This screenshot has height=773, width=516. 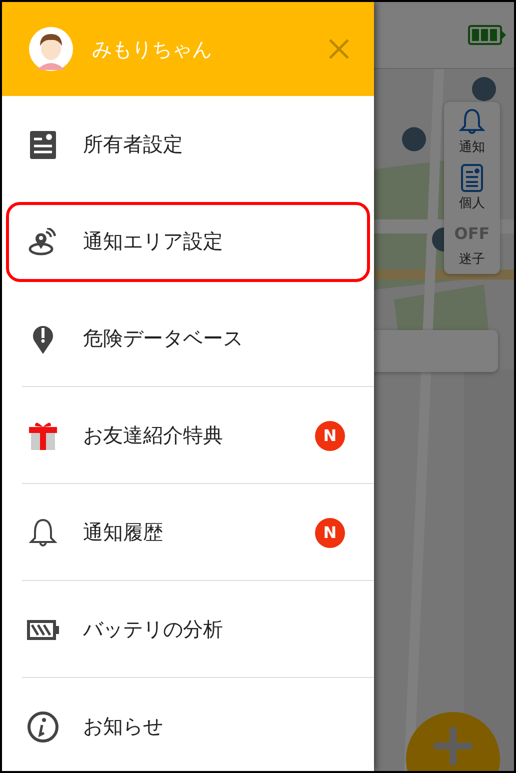 What do you see at coordinates (472, 259) in the screenshot?
I see `panel-button-label: 迷子` at bounding box center [472, 259].